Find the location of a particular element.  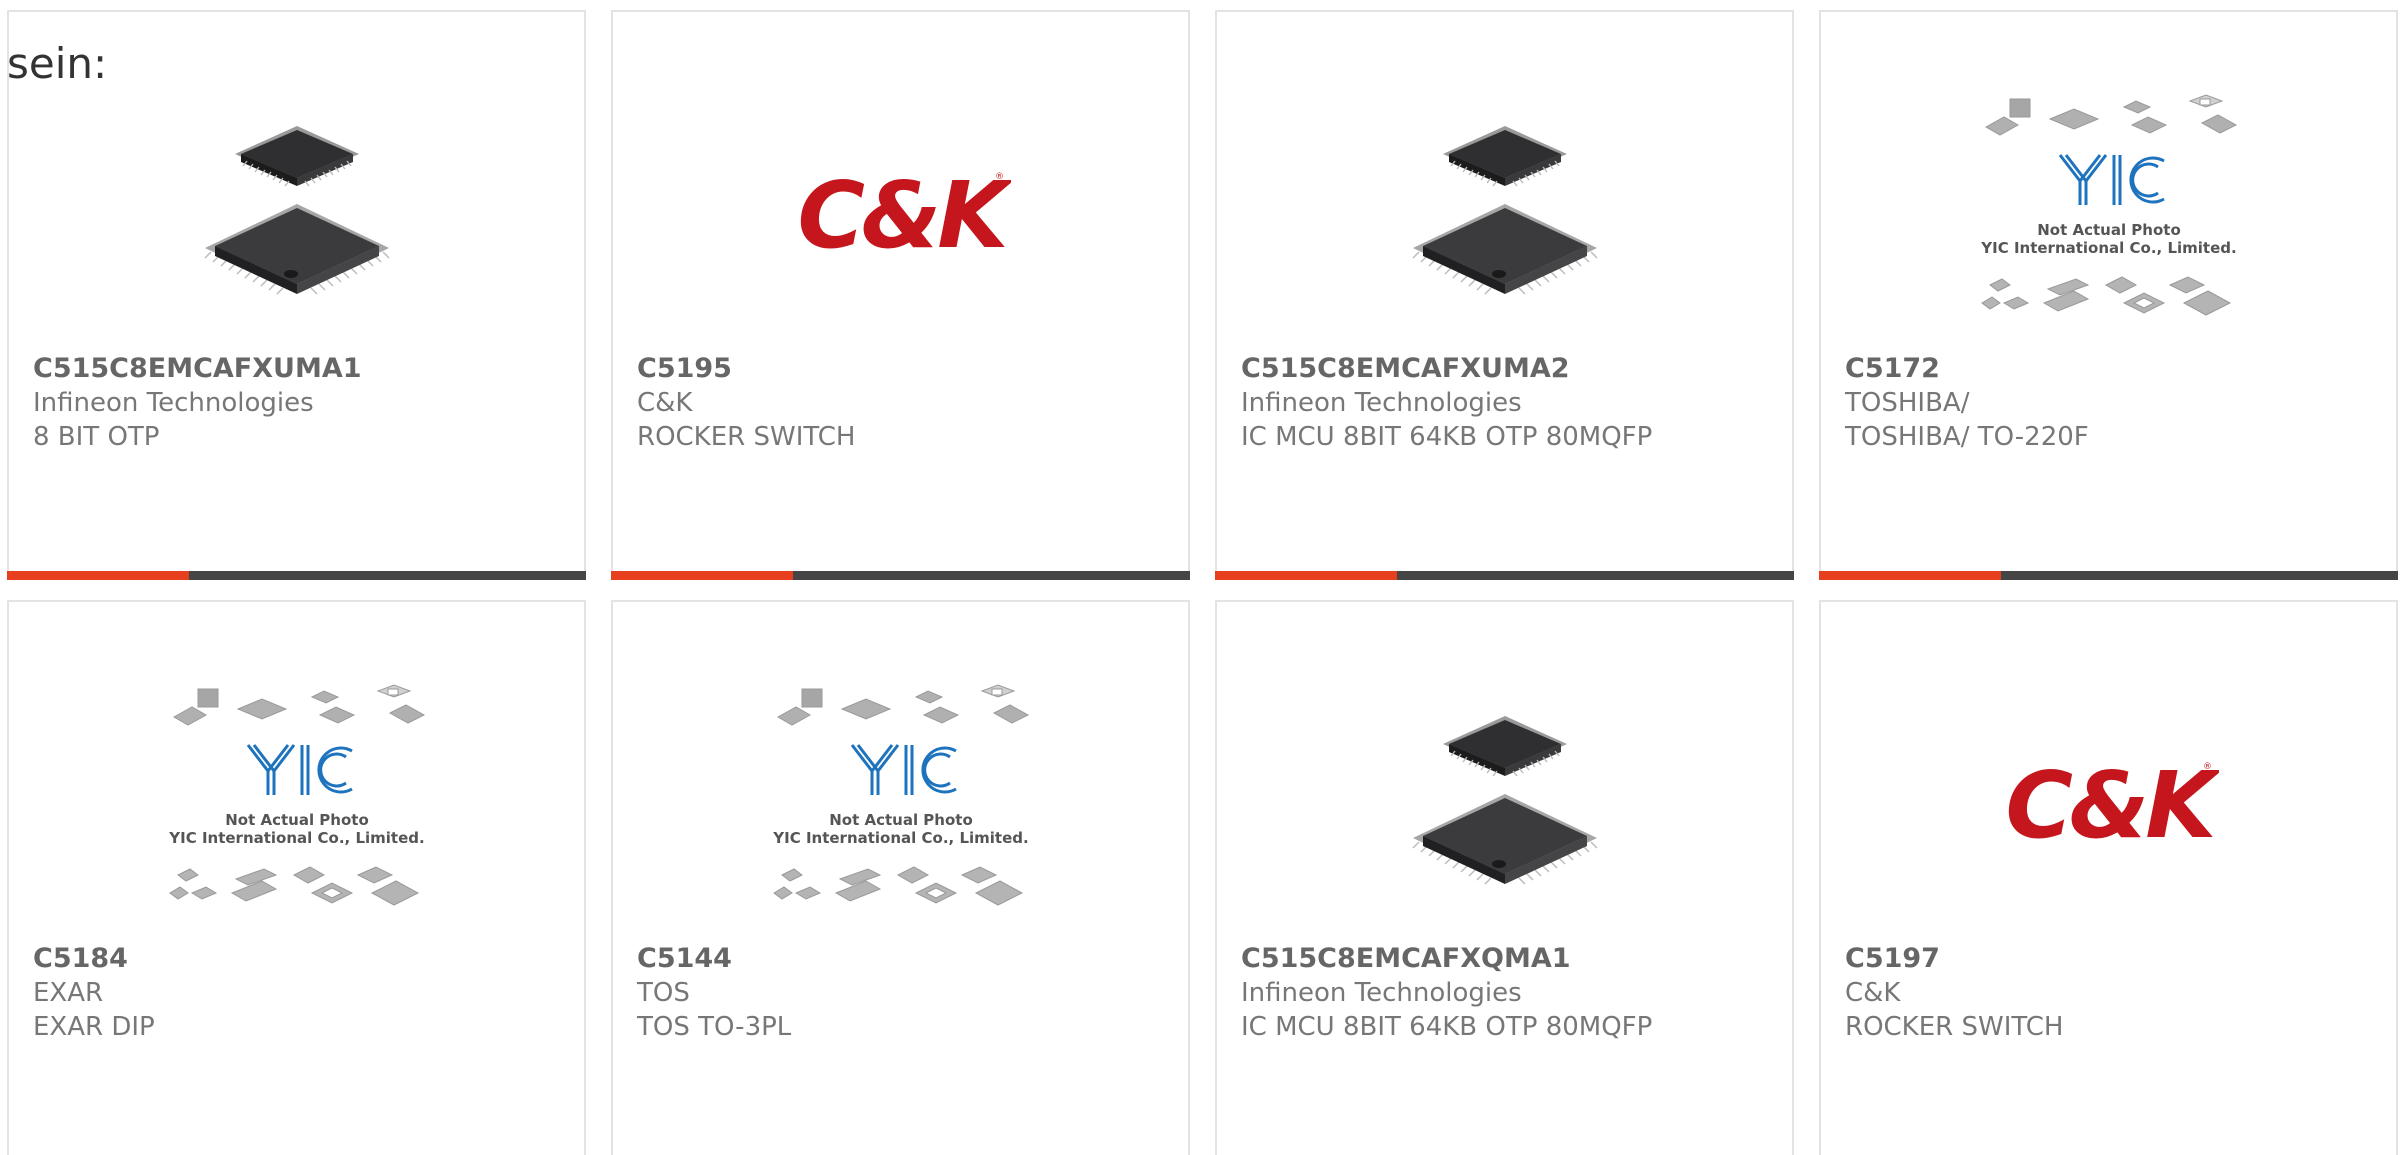

product-info: C5172 TOSHIBA/TOSHIBA/ TO-220F is located at coordinates (2110, 403).